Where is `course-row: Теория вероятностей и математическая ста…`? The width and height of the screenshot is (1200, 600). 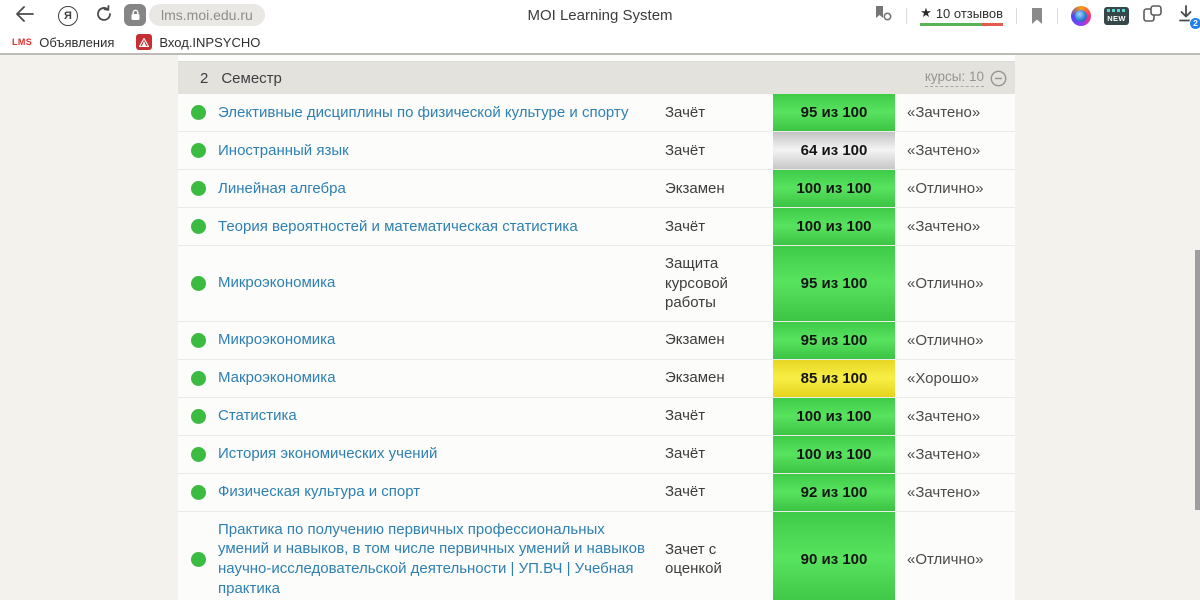 course-row: Теория вероятностей и математическая ста… is located at coordinates (596, 227).